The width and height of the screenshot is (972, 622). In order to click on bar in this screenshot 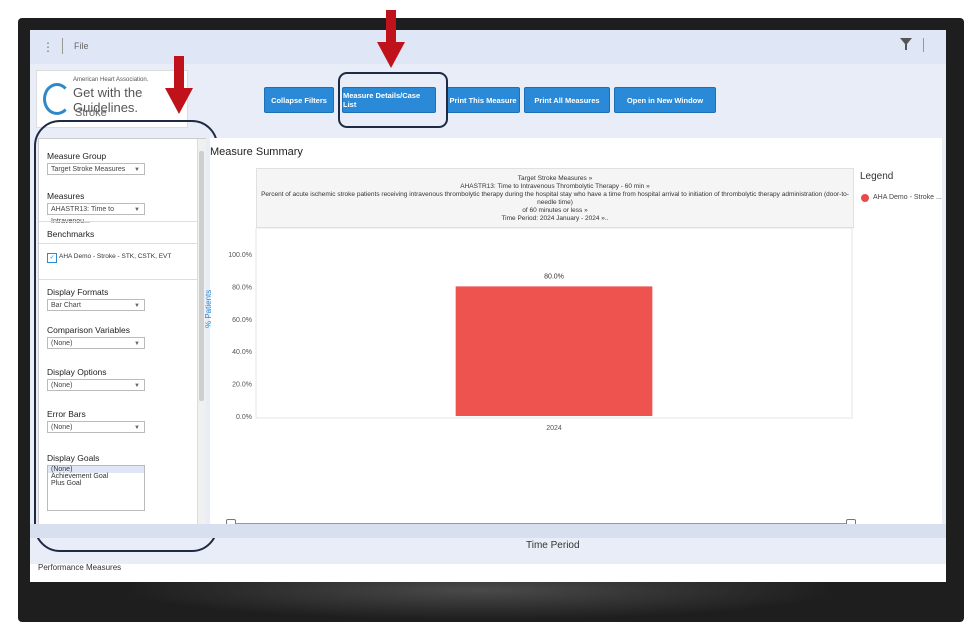, I will do `click(554, 351)`.